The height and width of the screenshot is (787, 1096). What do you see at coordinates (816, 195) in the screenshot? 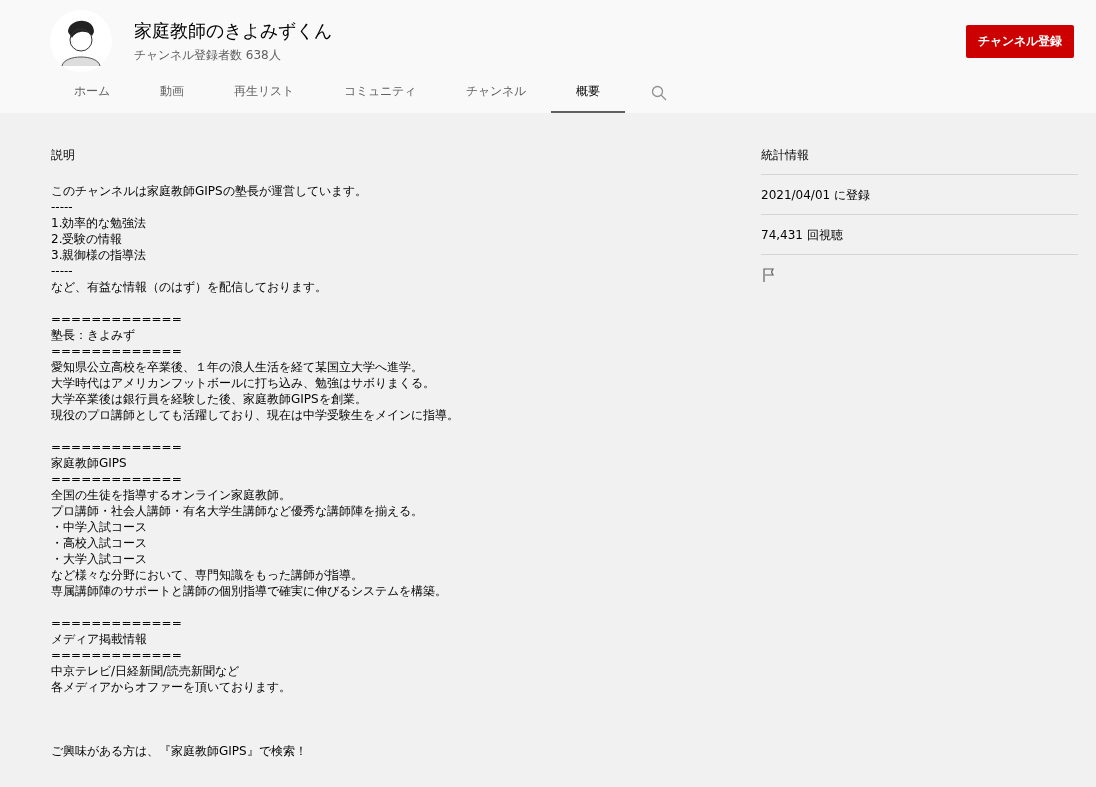
I see `stats-item: 2021/04/01 に登録` at bounding box center [816, 195].